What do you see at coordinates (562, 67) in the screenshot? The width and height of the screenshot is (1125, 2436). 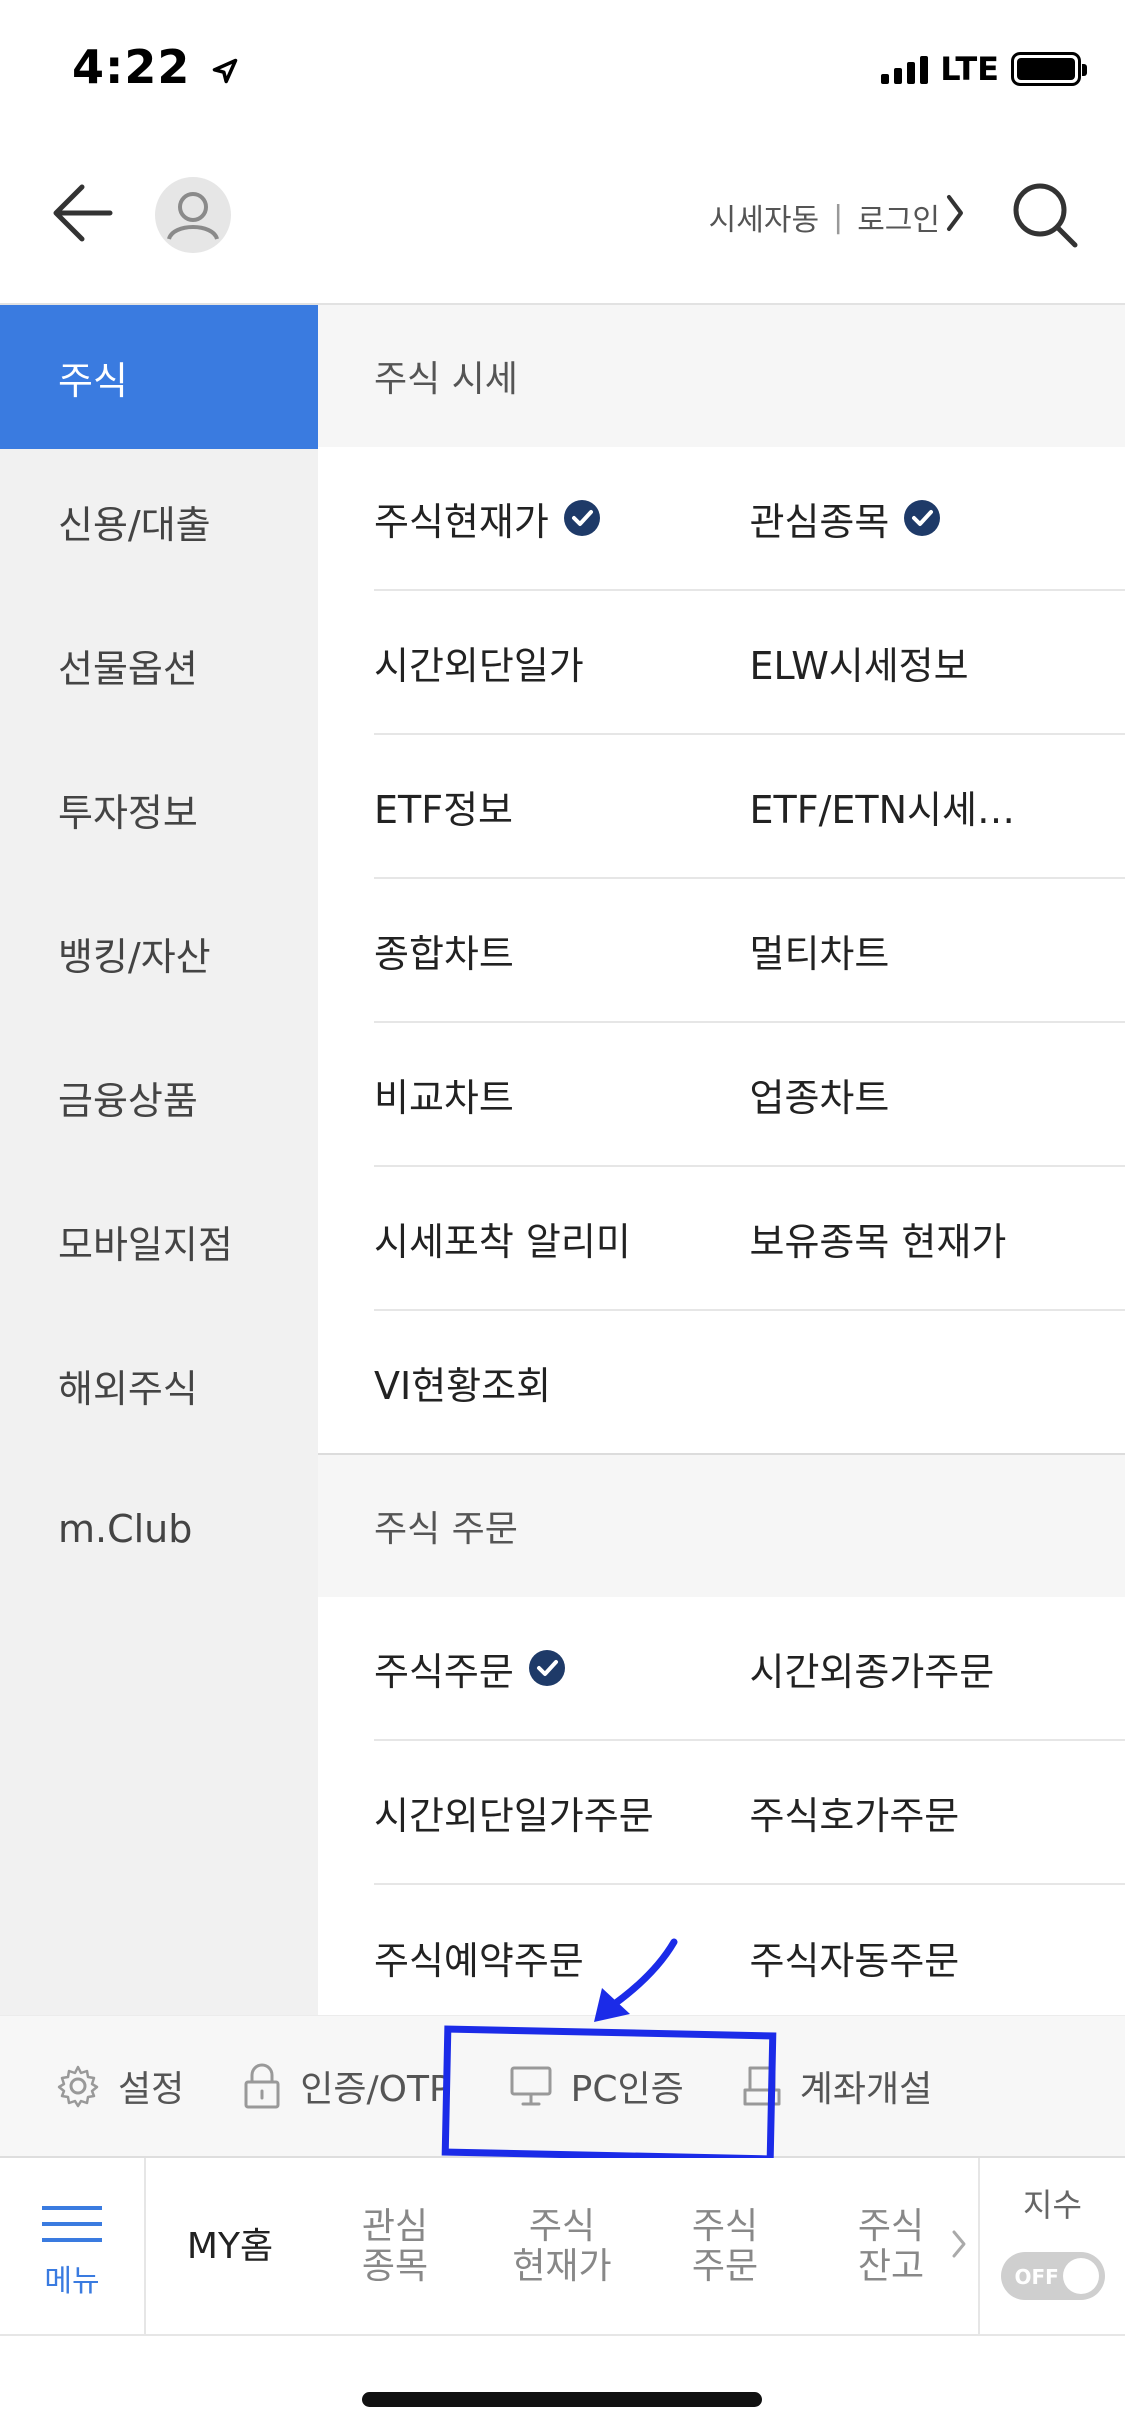 I see `status-bar: 4:22 LTE` at bounding box center [562, 67].